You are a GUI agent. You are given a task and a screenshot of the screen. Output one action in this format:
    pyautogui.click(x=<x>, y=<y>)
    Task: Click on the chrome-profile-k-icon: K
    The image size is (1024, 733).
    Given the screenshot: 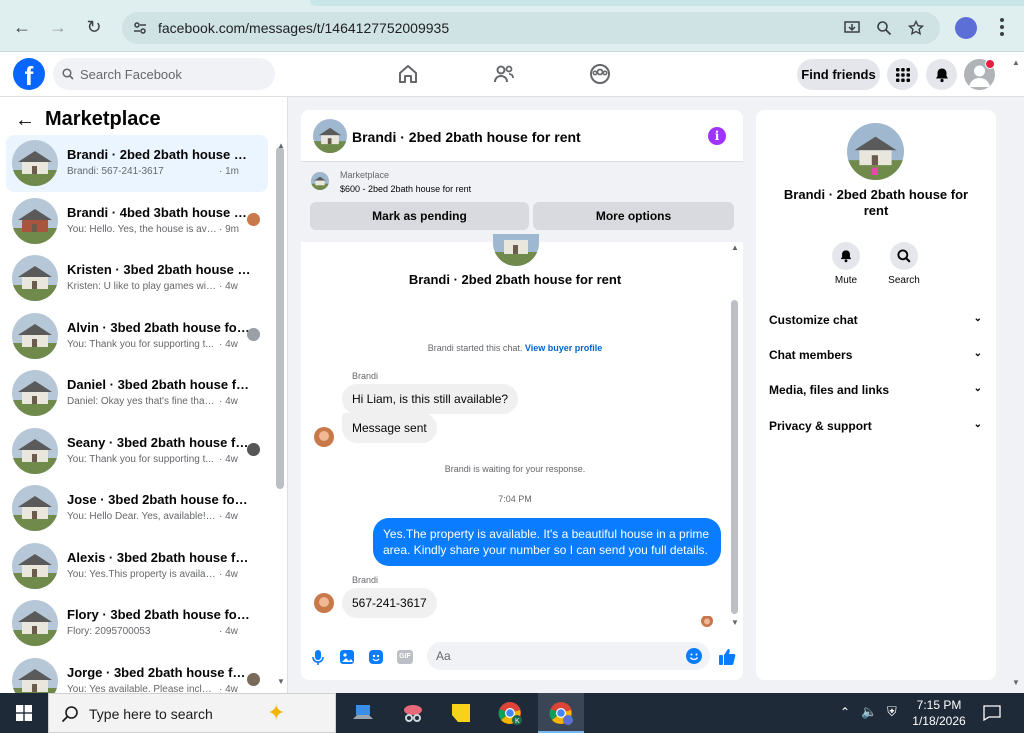 What is the action you would take?
    pyautogui.click(x=510, y=713)
    